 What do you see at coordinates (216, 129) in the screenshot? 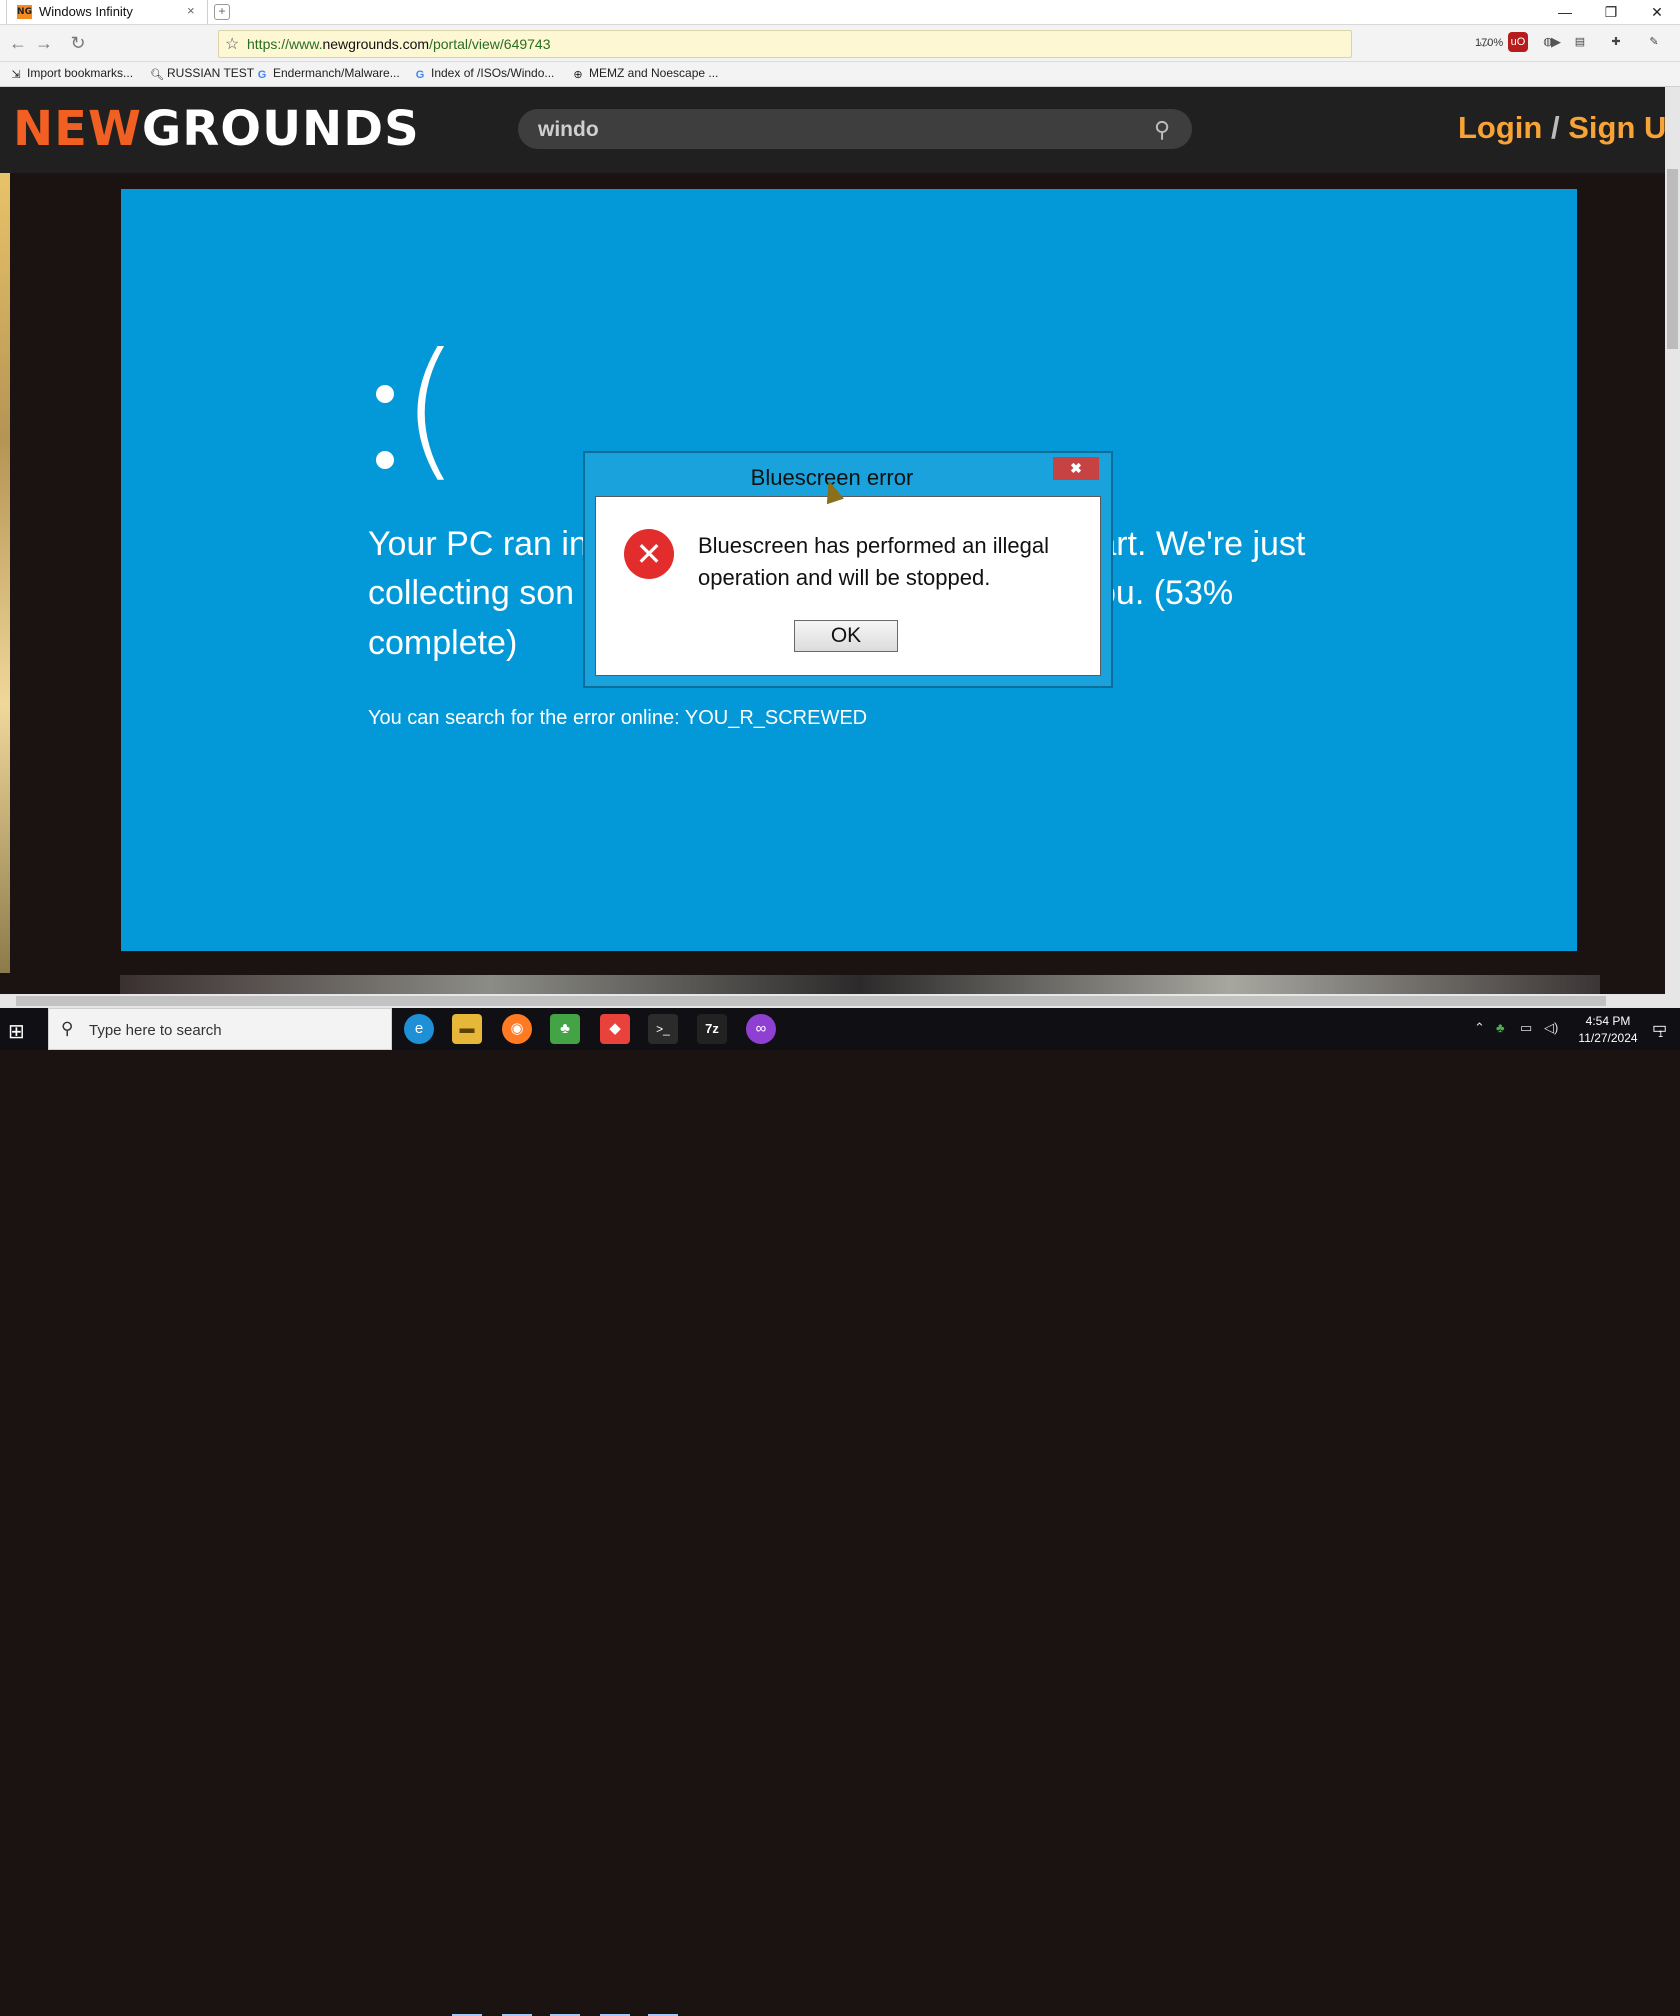
I see `newgrounds-logo: NEWGROUNDS` at bounding box center [216, 129].